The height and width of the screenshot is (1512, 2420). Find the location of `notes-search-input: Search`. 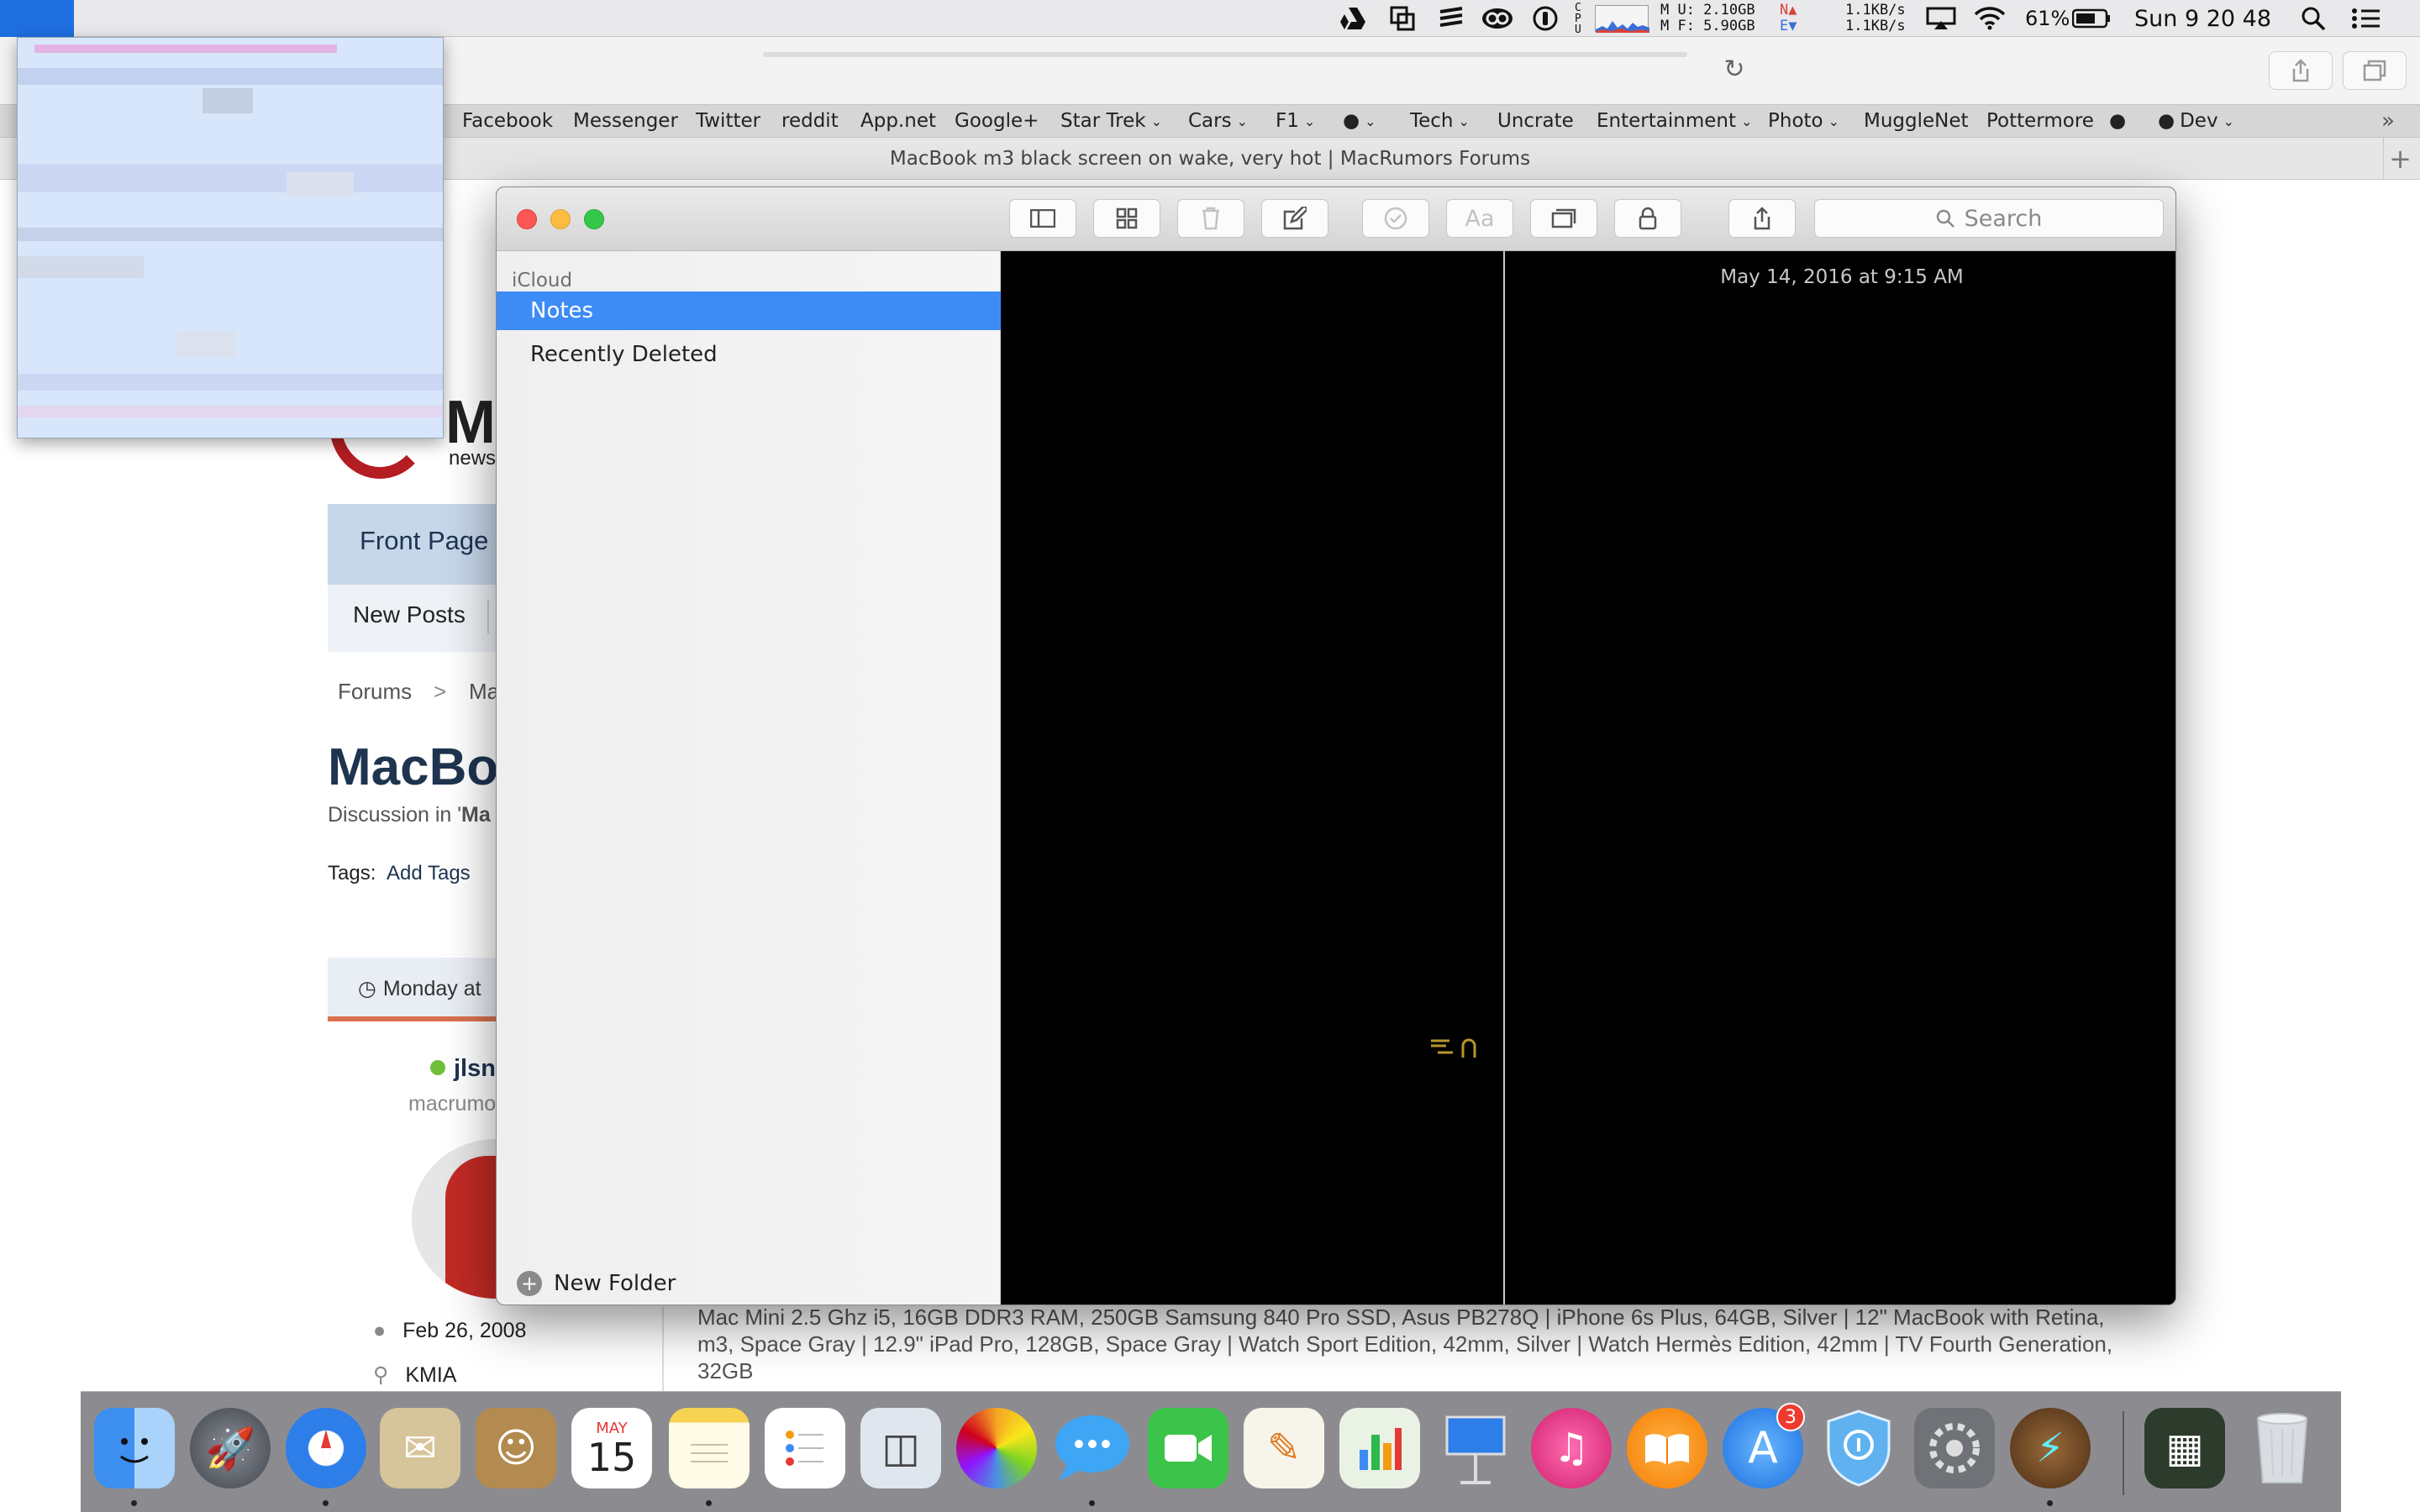

notes-search-input: Search is located at coordinates (1989, 218).